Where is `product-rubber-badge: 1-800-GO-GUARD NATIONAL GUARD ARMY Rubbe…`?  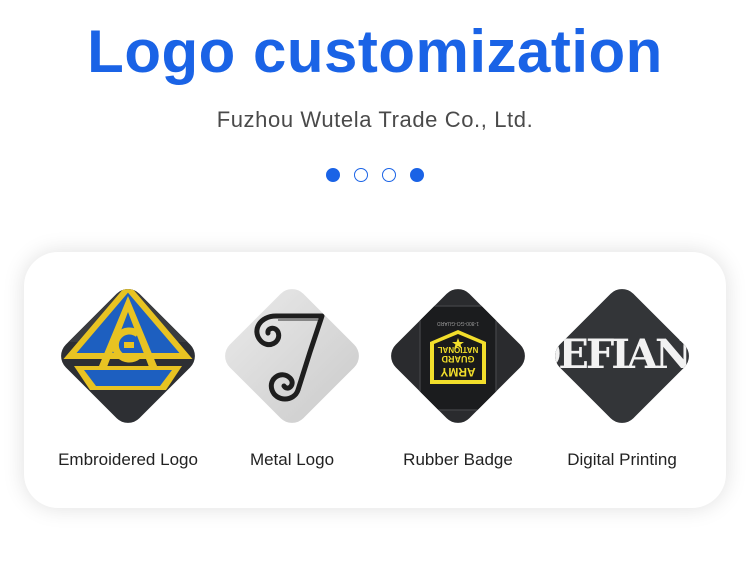 product-rubber-badge: 1-800-GO-GUARD NATIONAL GUARD ARMY Rubbe… is located at coordinates (458, 382).